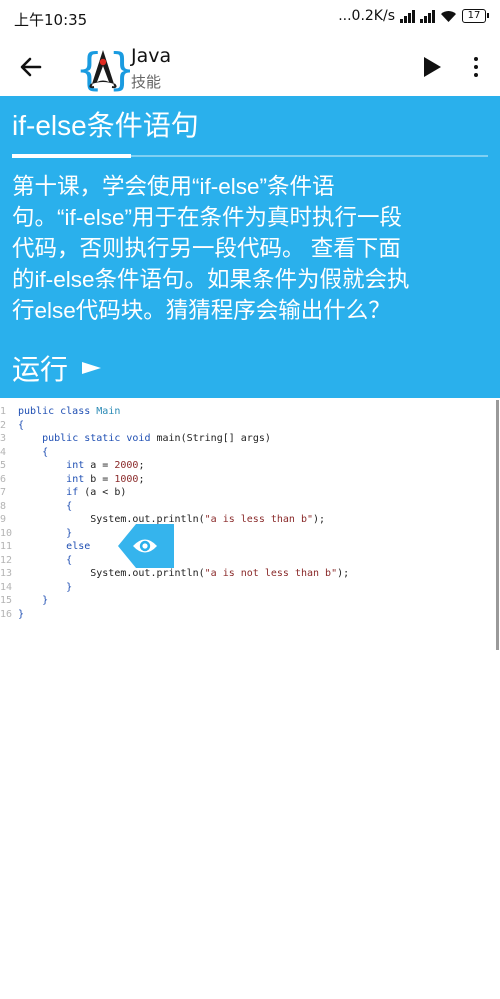 The image size is (500, 999). Describe the element at coordinates (3, 452) in the screenshot. I see `line-number: 4` at that location.